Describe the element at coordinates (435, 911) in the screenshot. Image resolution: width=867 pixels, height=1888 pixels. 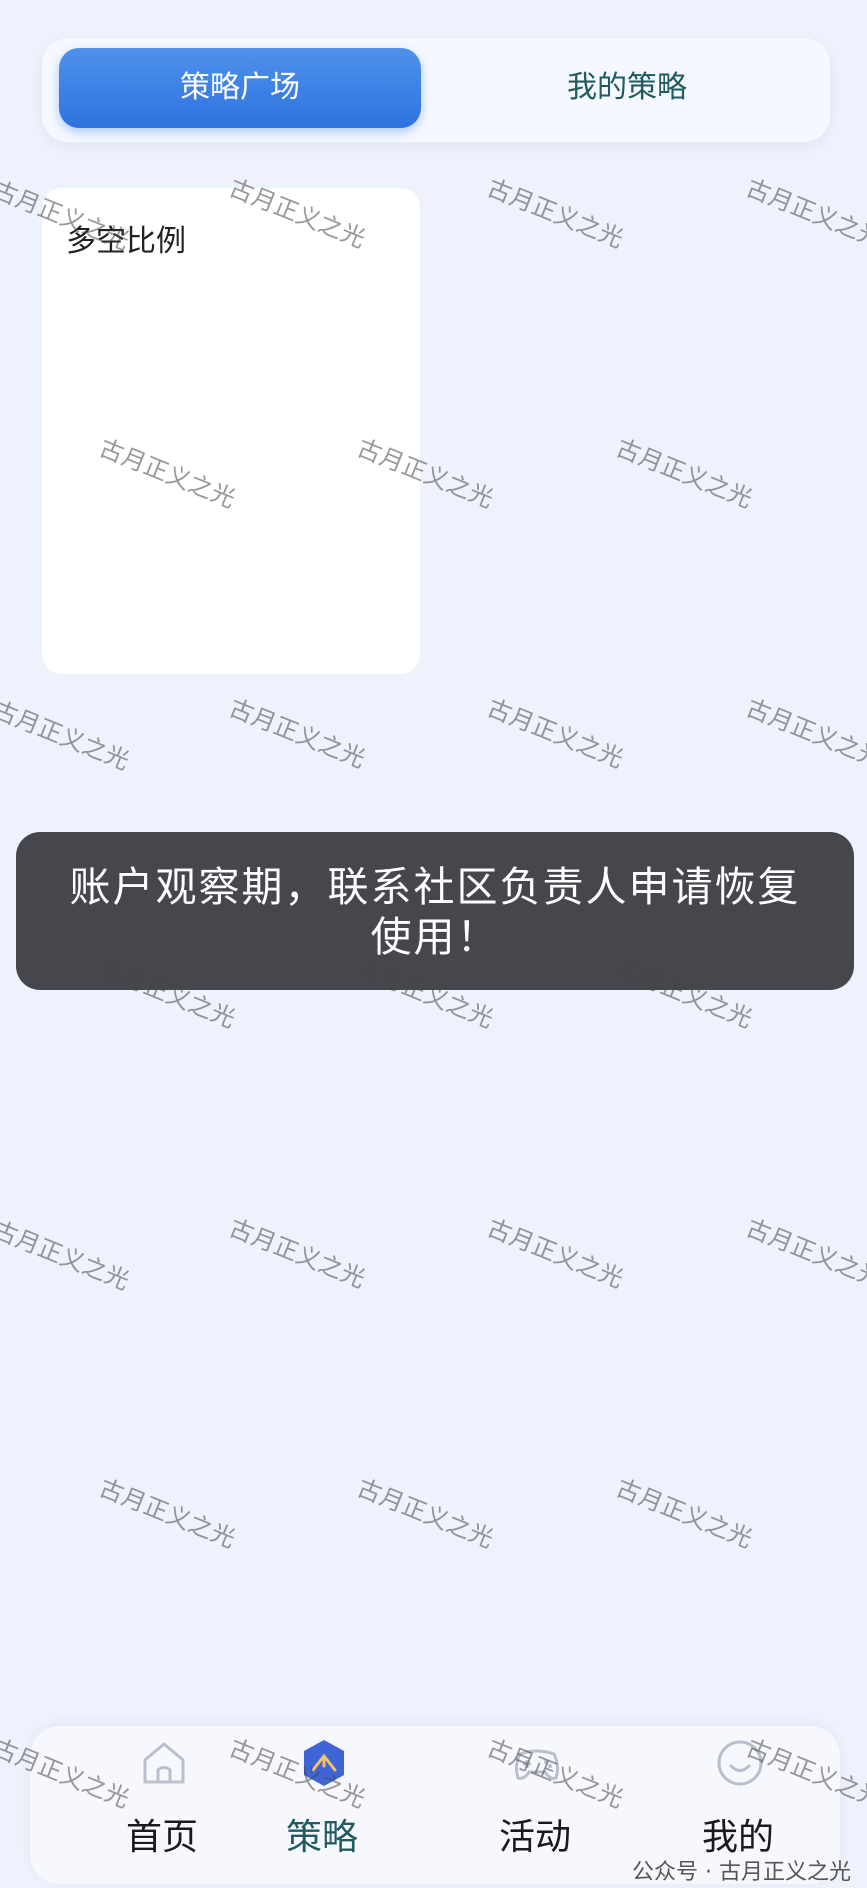
I see `toast-message: 账户观察期，联系社区负责人申请恢复使用！` at that location.